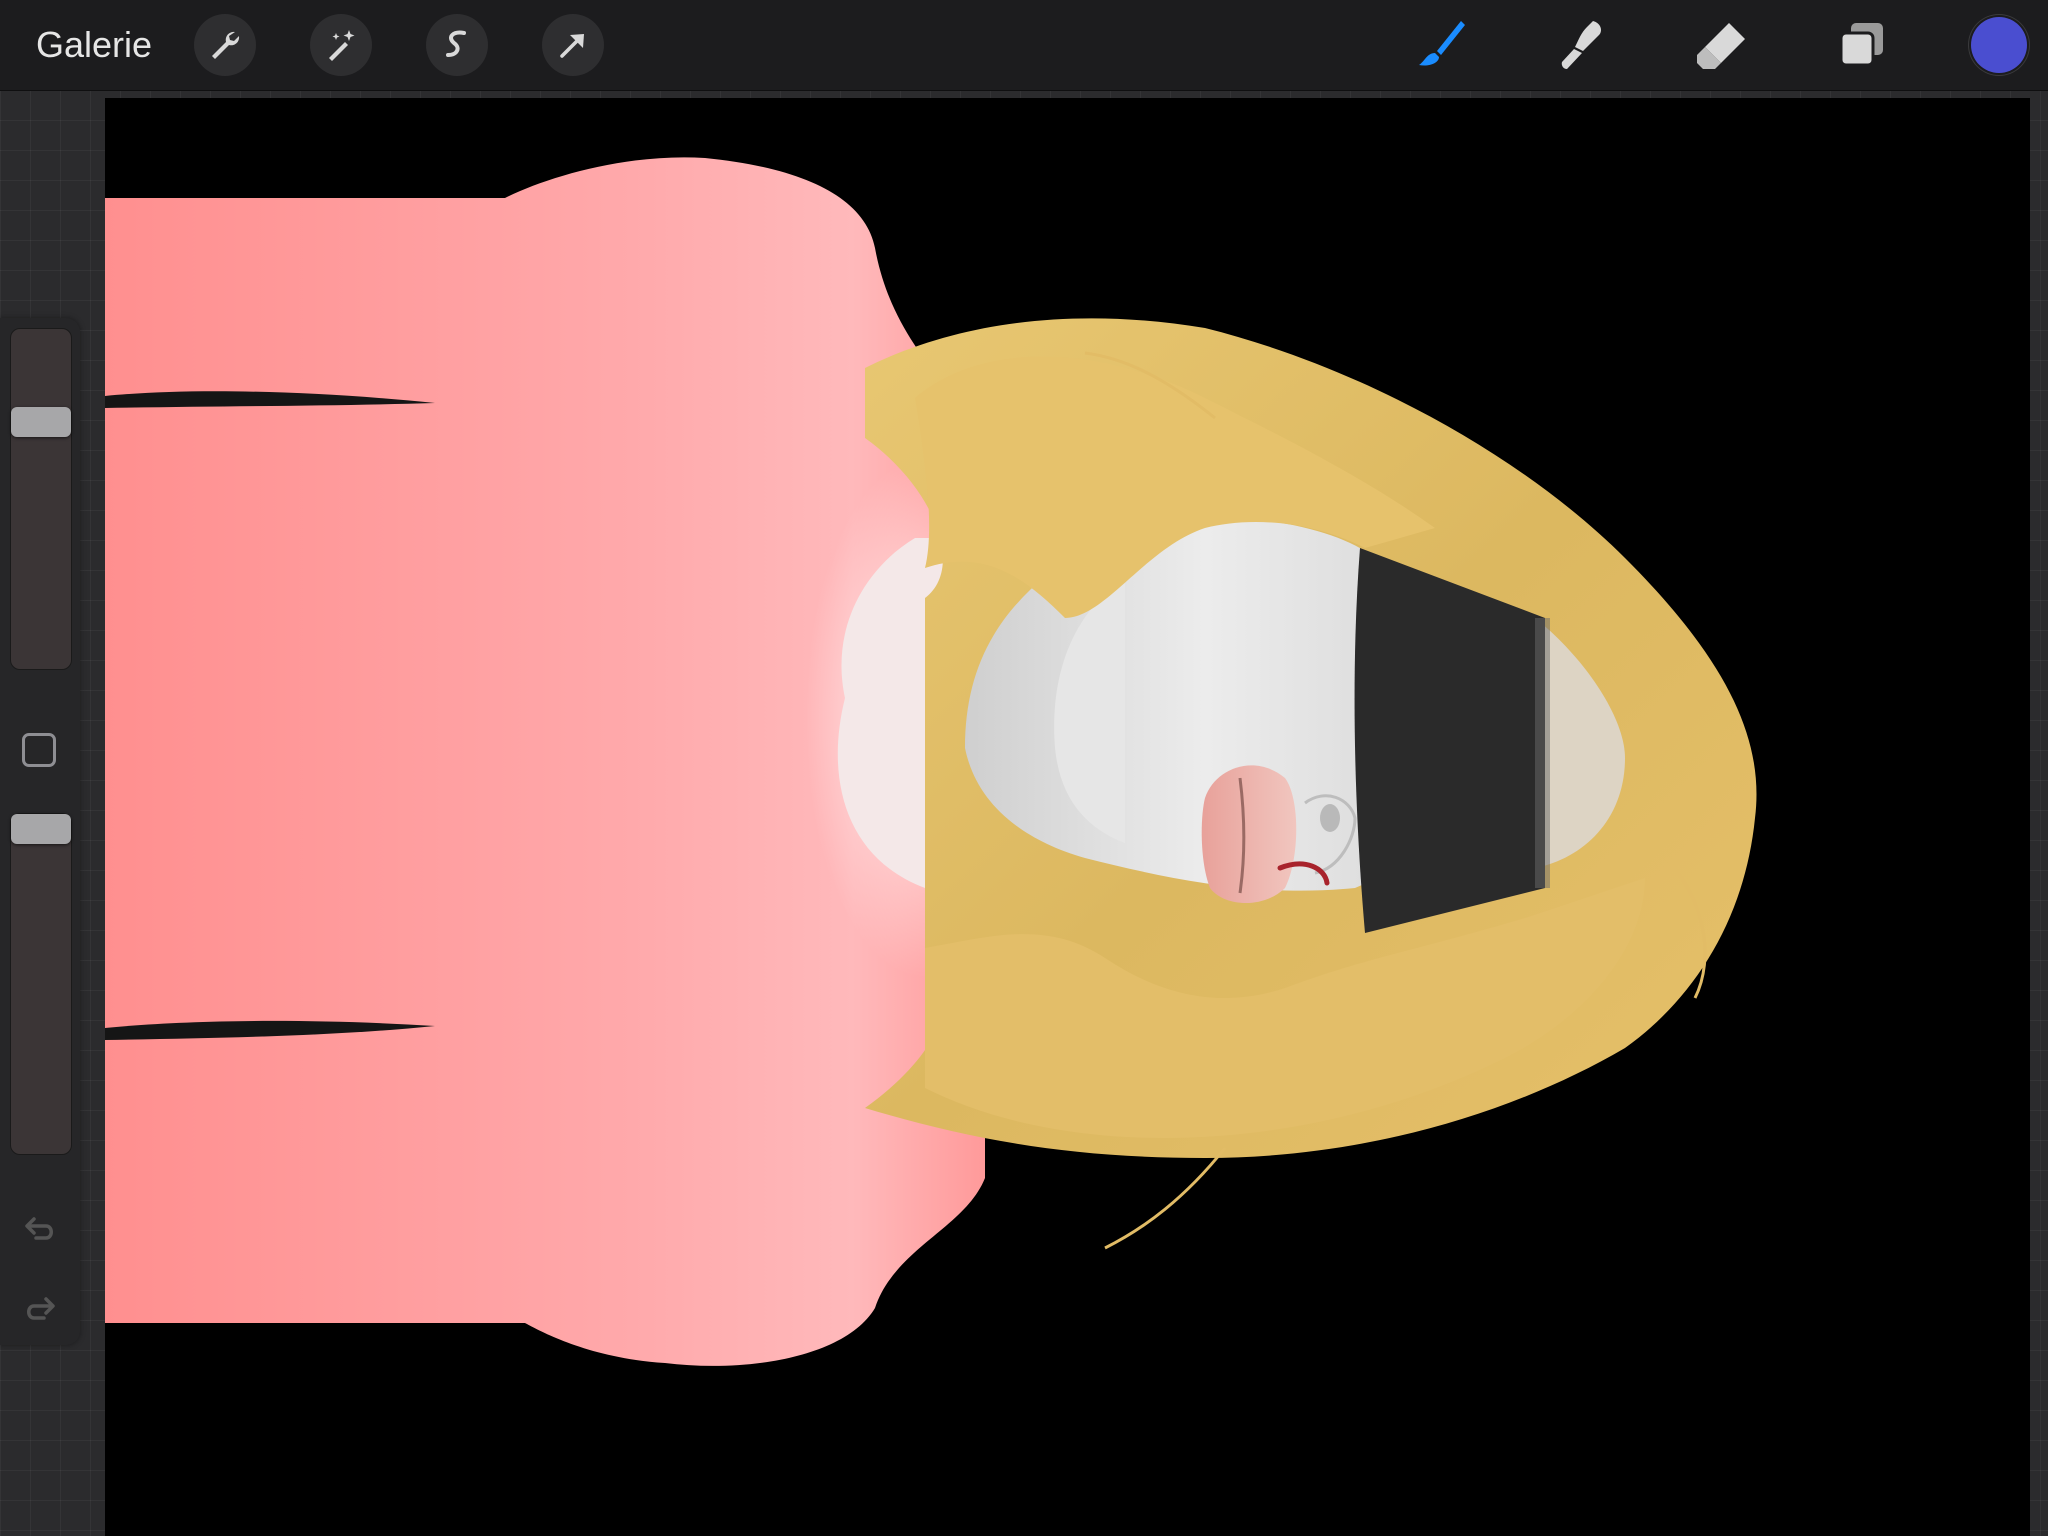  What do you see at coordinates (41, 829) in the screenshot?
I see `opacity-handle` at bounding box center [41, 829].